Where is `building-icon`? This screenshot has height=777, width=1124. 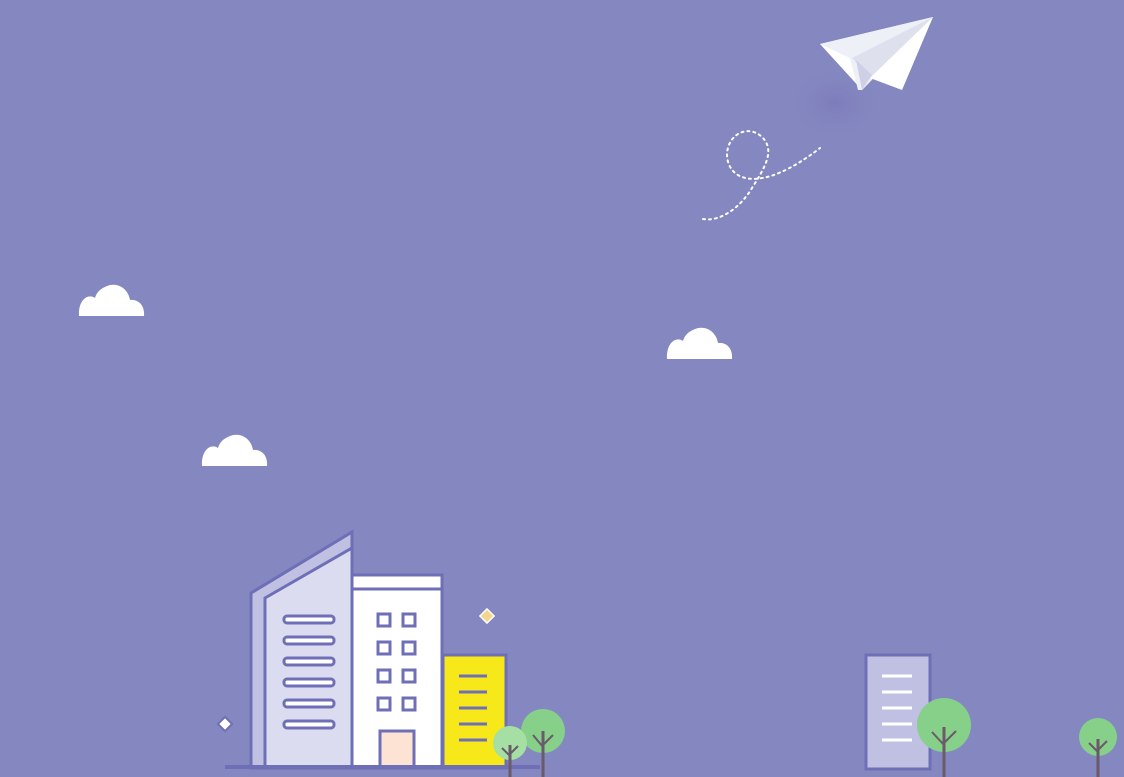
building-icon is located at coordinates (382, 649).